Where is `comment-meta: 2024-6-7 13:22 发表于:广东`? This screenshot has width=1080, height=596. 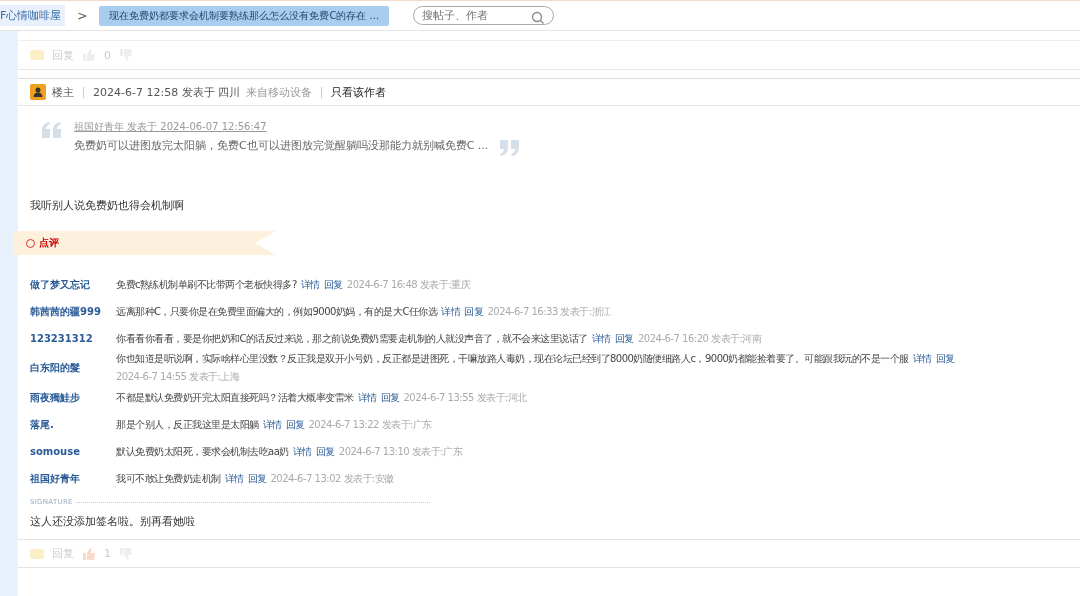
comment-meta: 2024-6-7 13:22 发表于:广东 is located at coordinates (370, 424).